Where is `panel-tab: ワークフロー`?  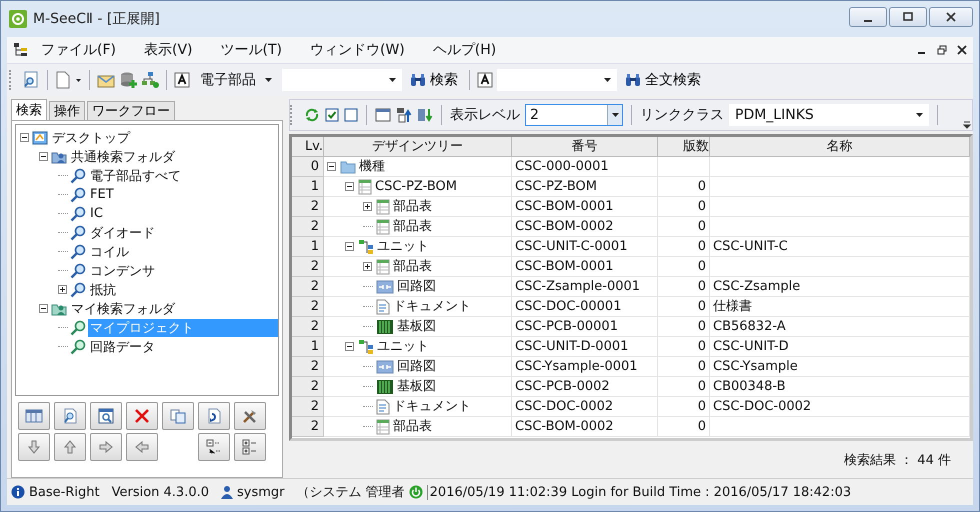
panel-tab: ワークフロー is located at coordinates (131, 110).